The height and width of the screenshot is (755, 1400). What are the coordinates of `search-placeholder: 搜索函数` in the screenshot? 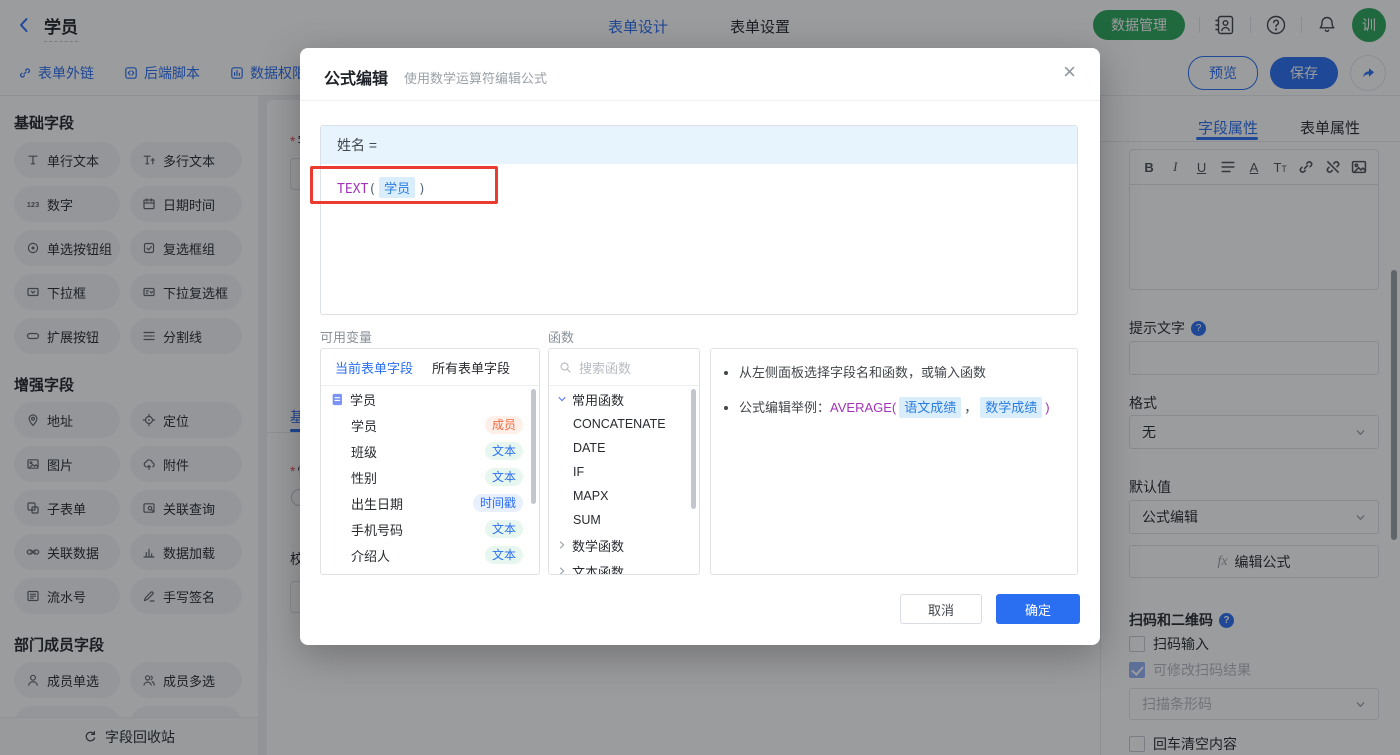 It's located at (605, 368).